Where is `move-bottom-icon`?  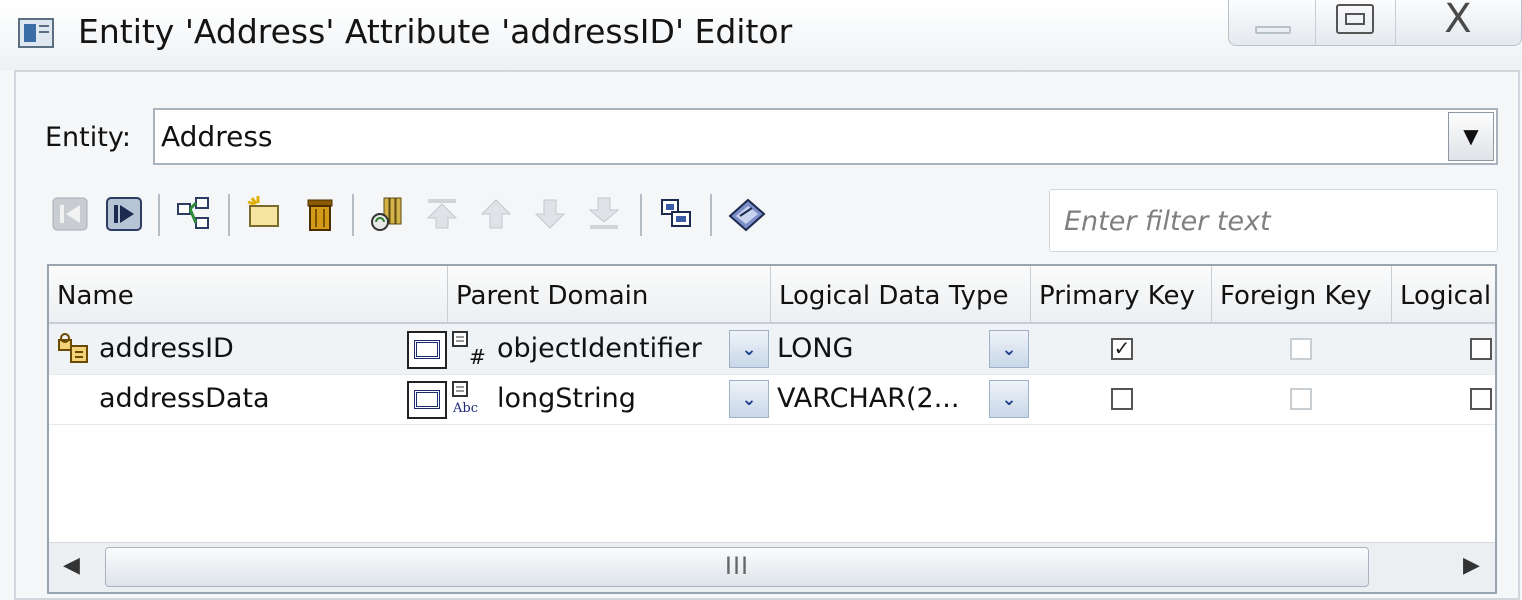 move-bottom-icon is located at coordinates (604, 213).